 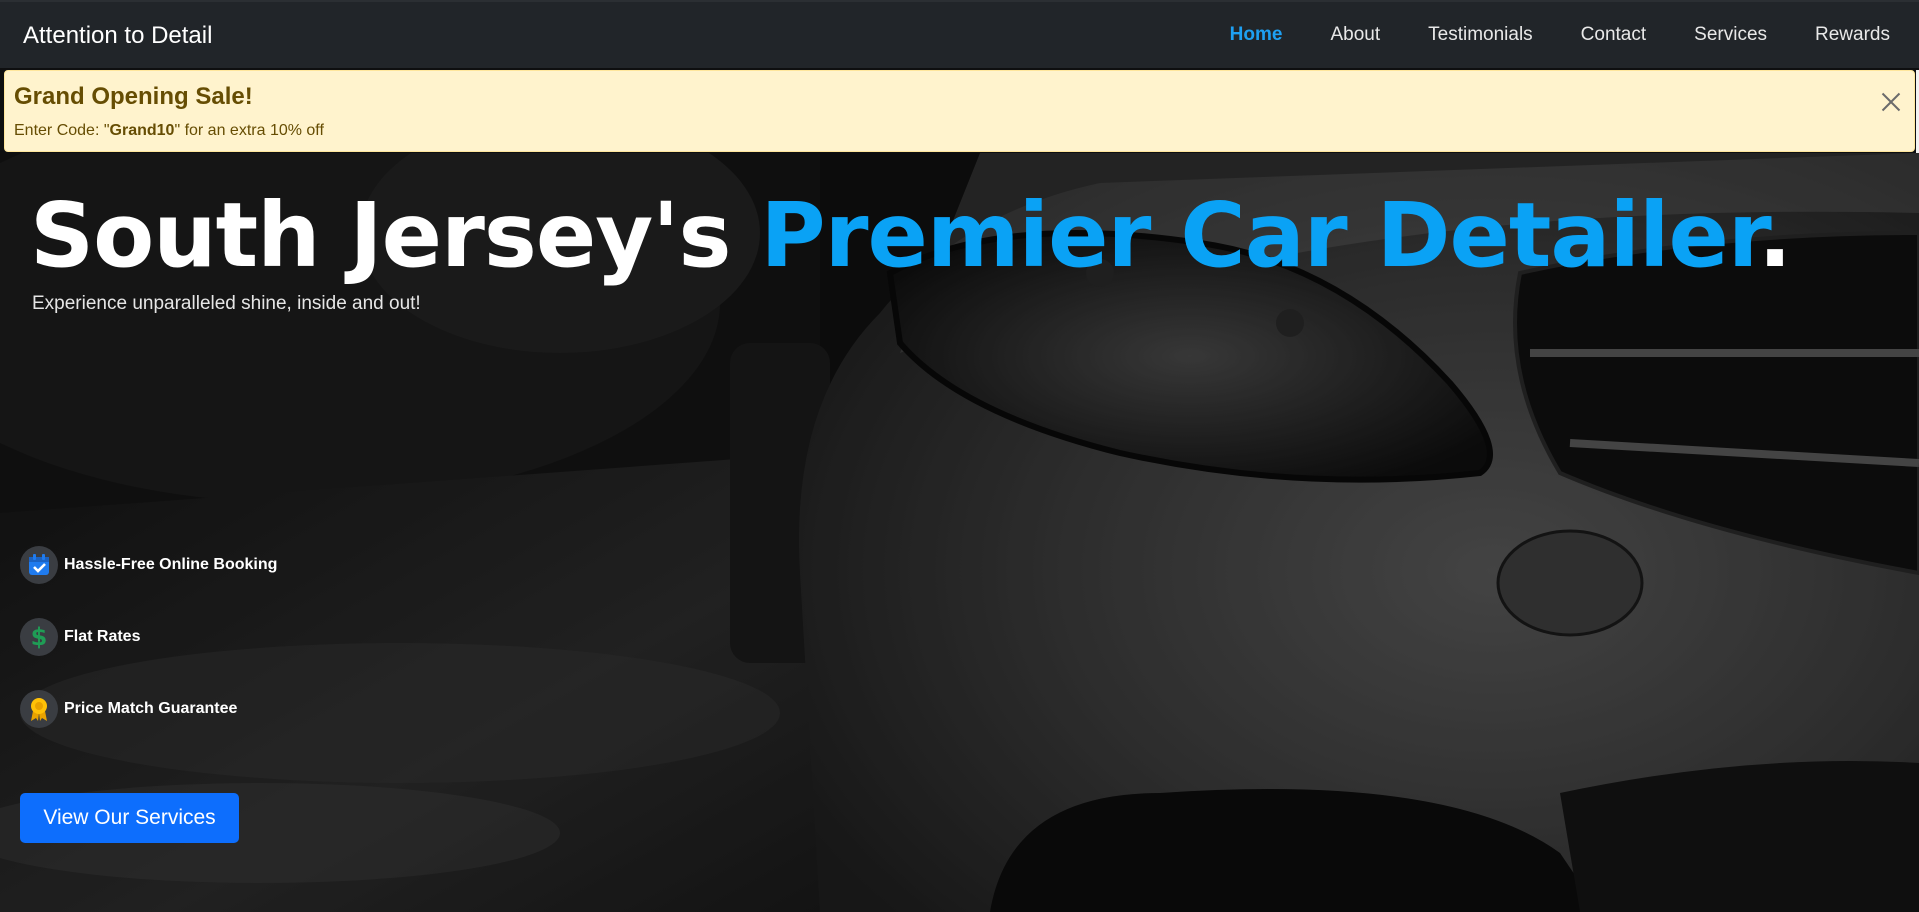 I want to click on award-icon, so click(x=39, y=709).